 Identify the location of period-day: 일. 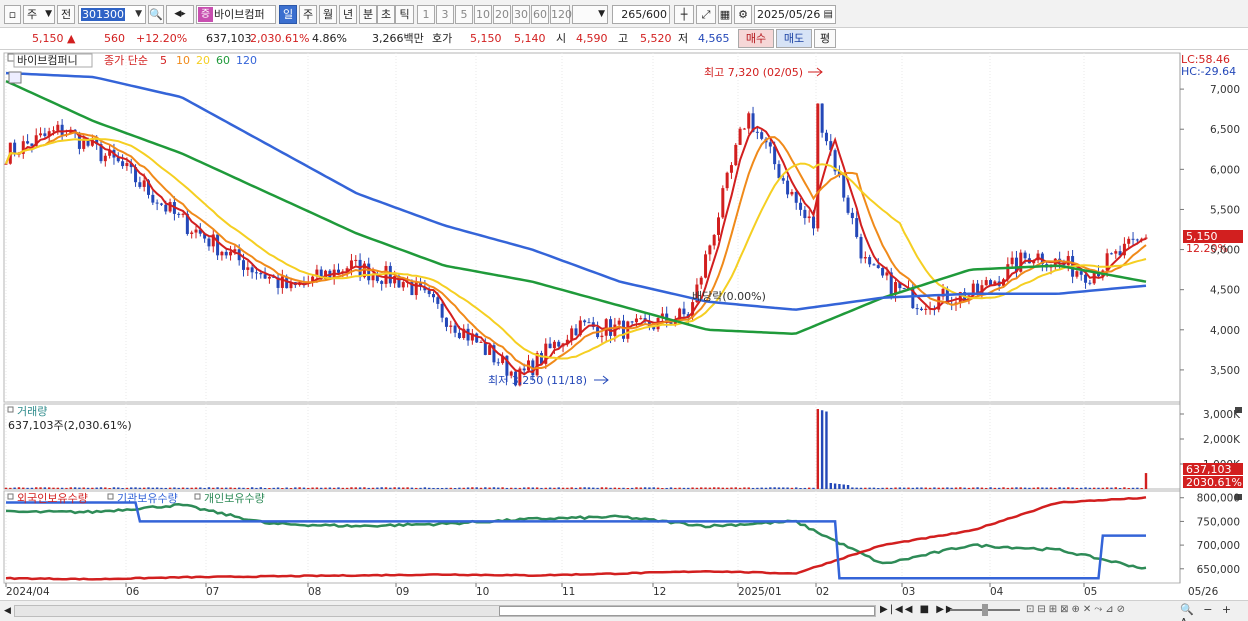
(288, 14).